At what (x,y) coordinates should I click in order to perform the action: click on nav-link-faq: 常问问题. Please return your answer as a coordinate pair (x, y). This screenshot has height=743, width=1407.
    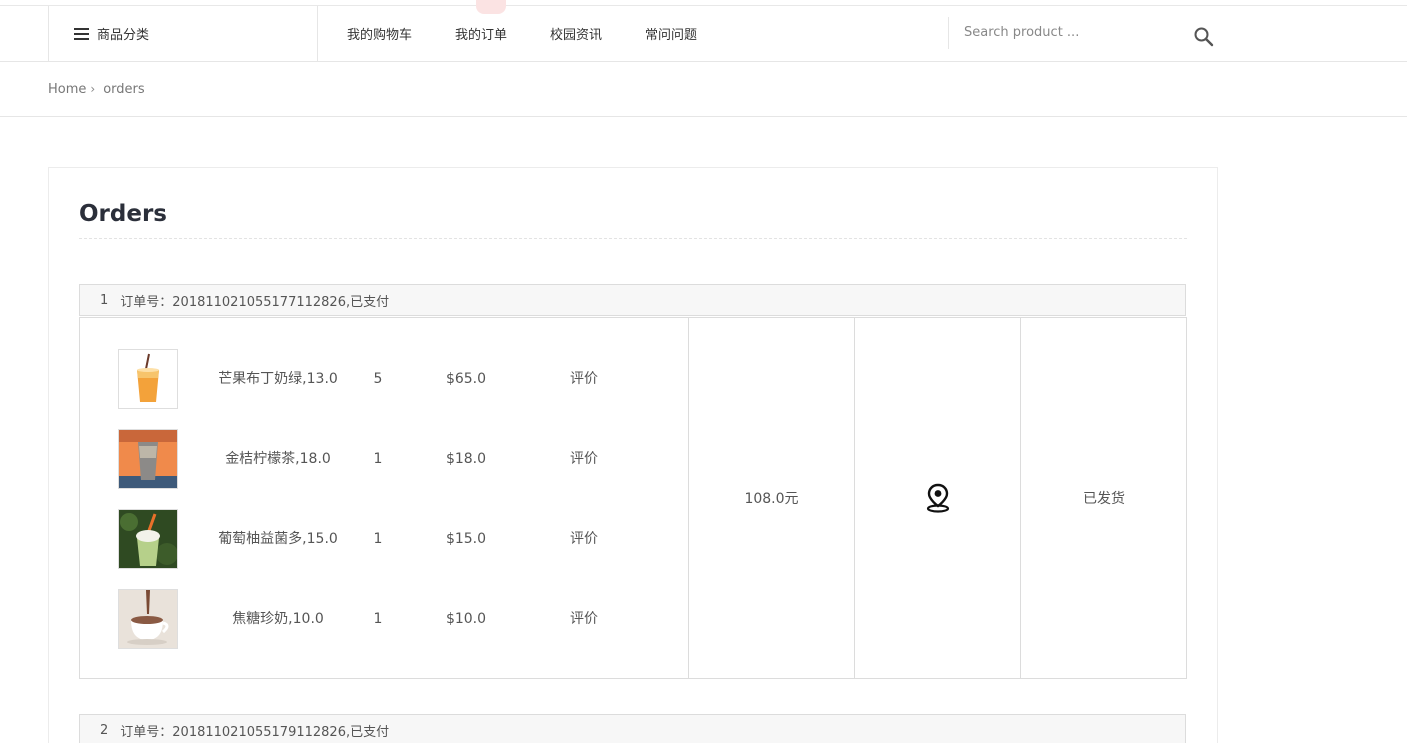
    Looking at the image, I should click on (671, 33).